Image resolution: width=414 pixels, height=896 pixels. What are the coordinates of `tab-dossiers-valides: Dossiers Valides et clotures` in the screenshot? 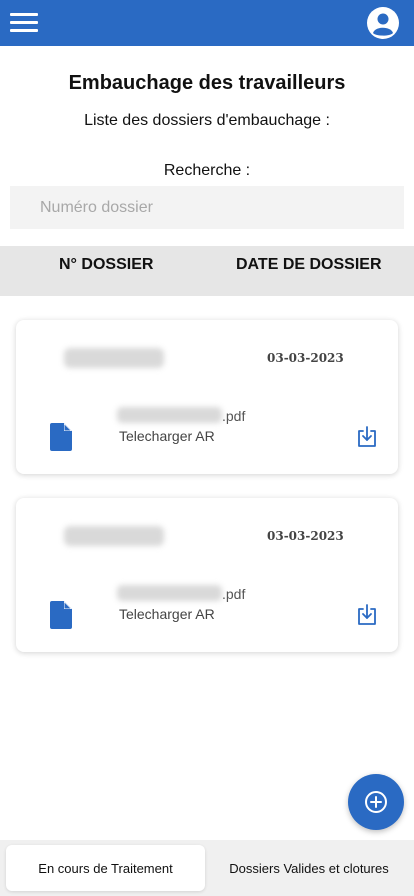 It's located at (309, 868).